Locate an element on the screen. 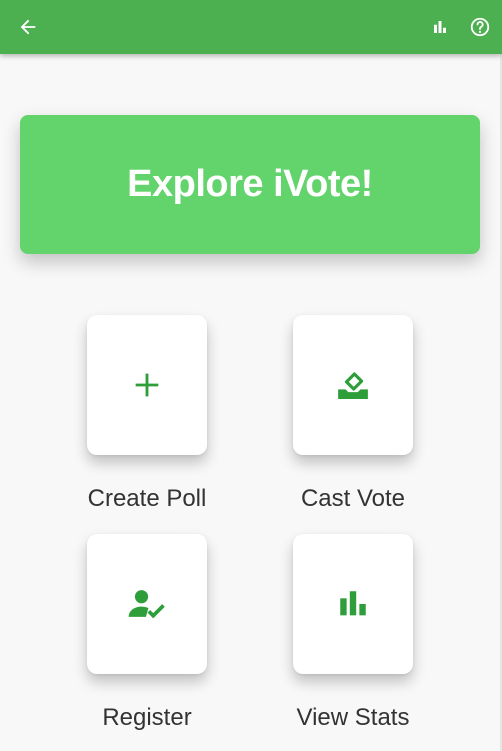 The image size is (502, 751). cast-vote-button is located at coordinates (353, 385).